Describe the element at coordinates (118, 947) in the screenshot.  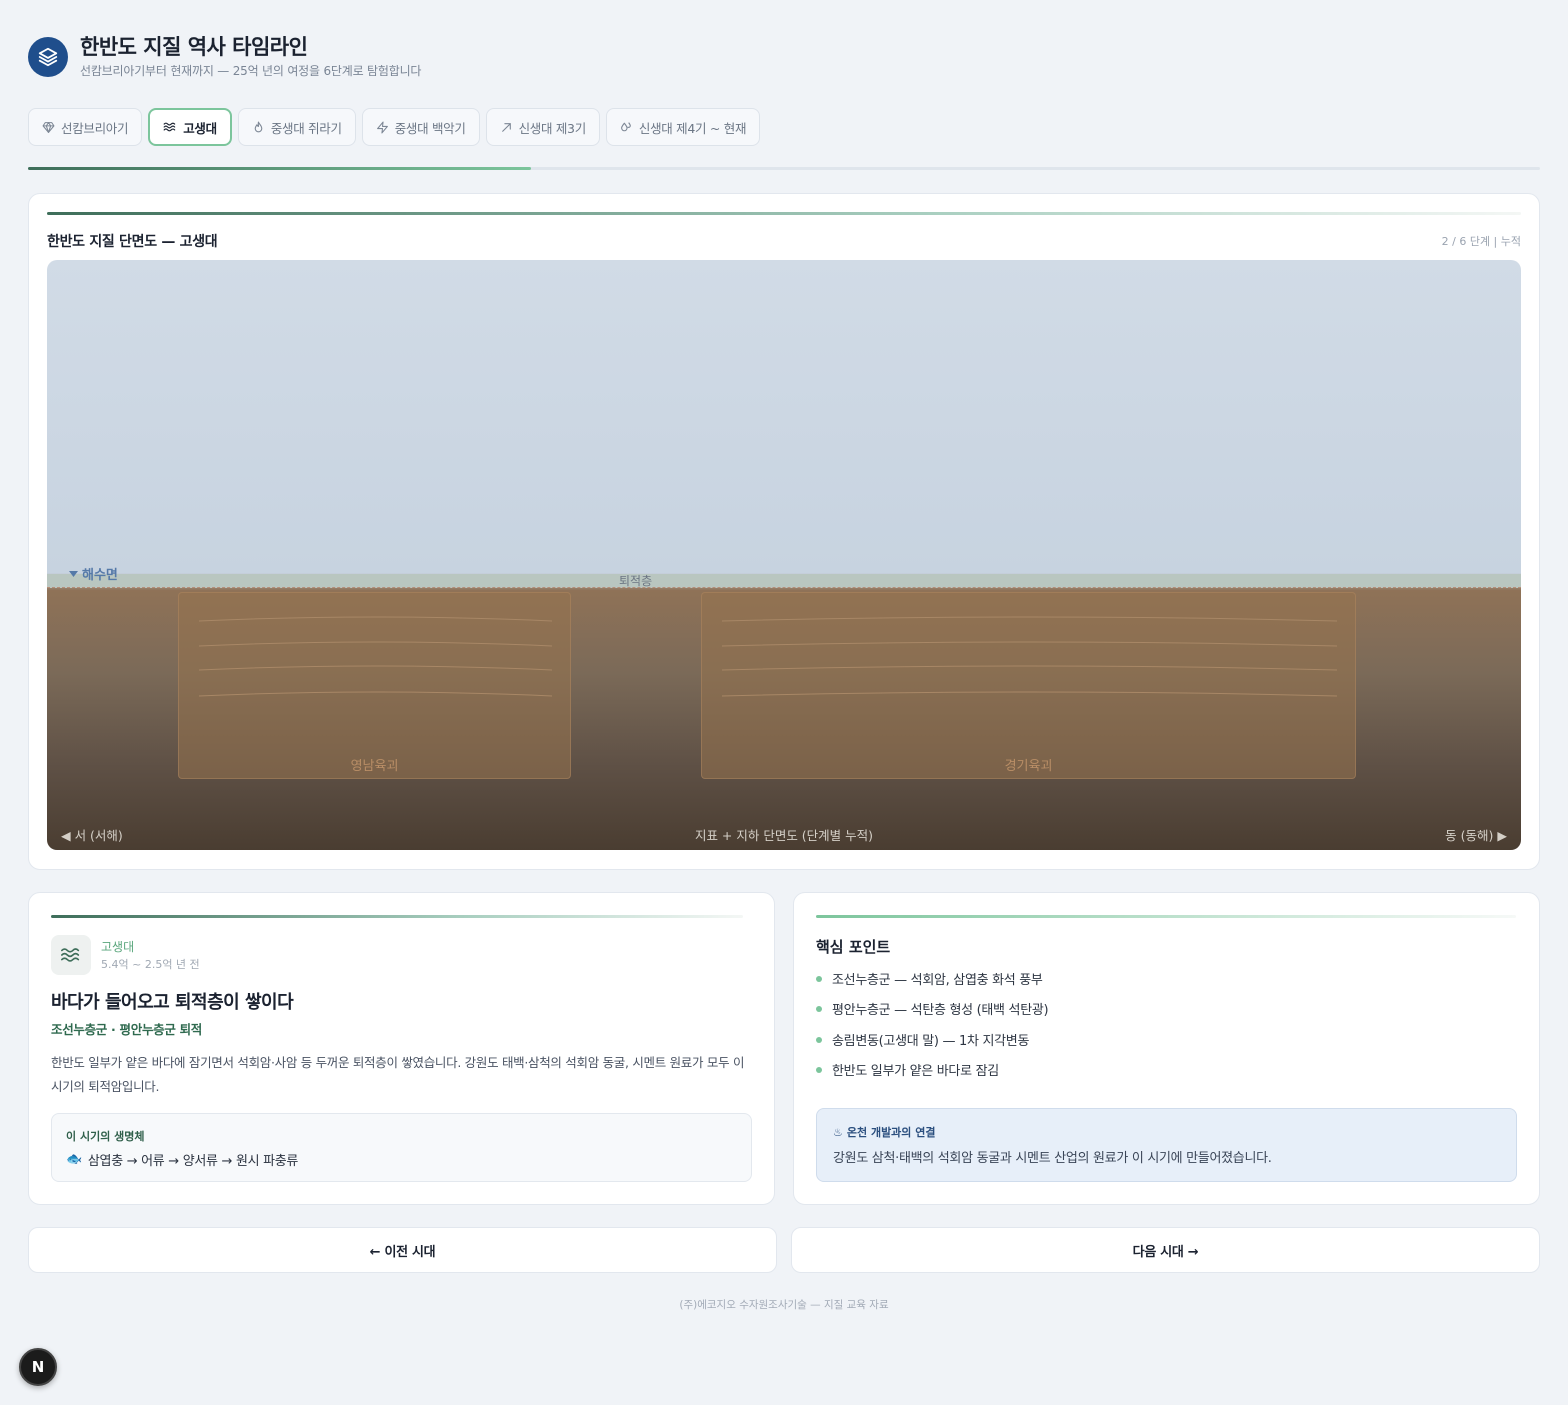
I see `era-name: 고생대` at that location.